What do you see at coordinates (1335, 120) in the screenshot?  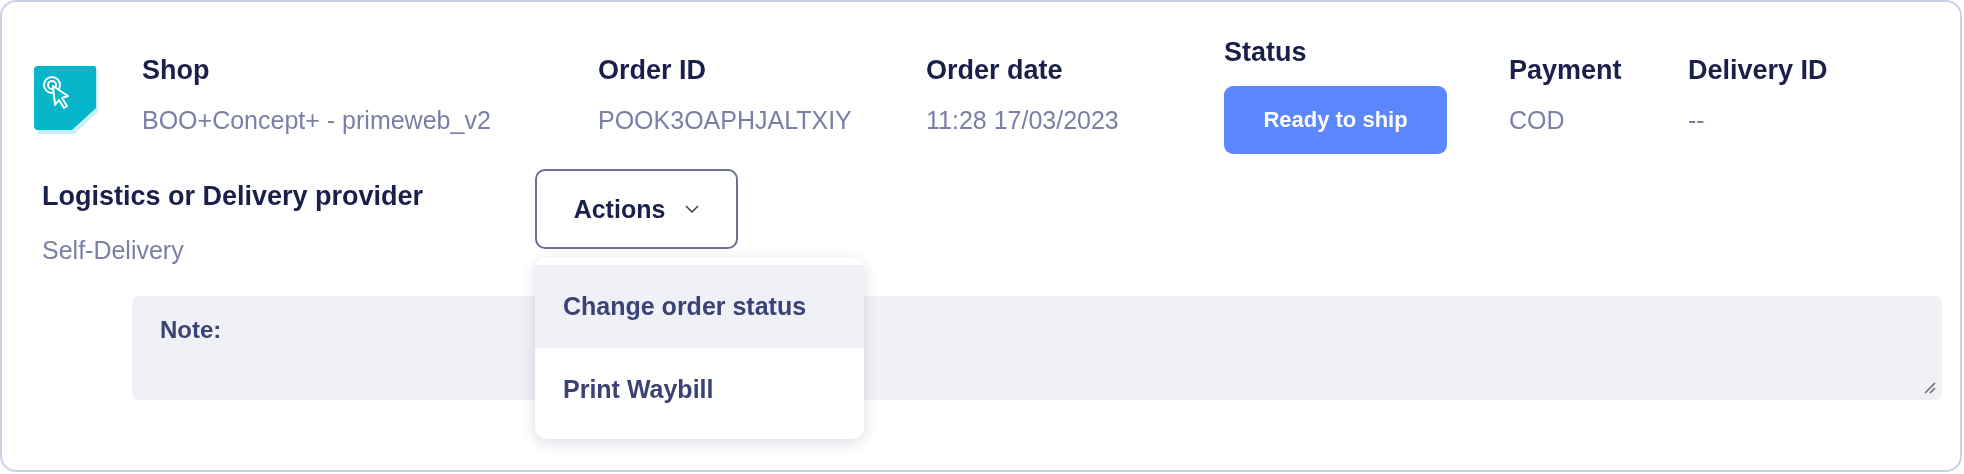 I see `status-badge: Ready to ship` at bounding box center [1335, 120].